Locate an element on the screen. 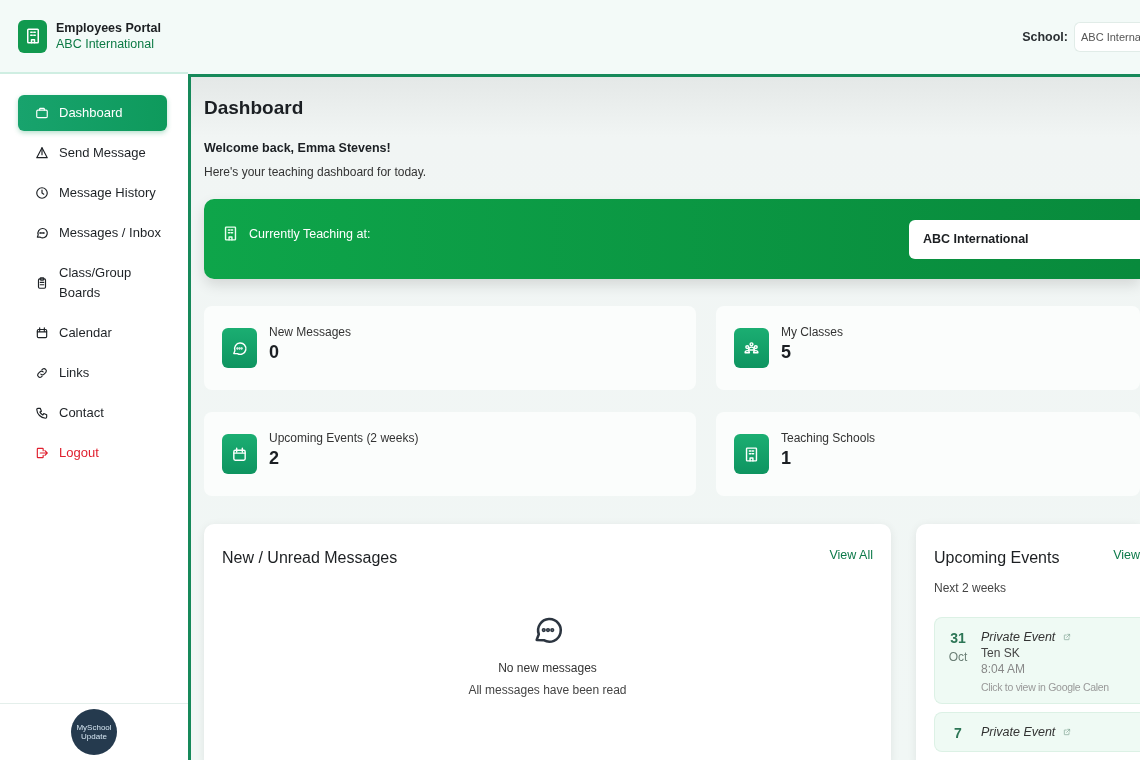 This screenshot has width=1140, height=760. stat-value: 1 is located at coordinates (786, 458).